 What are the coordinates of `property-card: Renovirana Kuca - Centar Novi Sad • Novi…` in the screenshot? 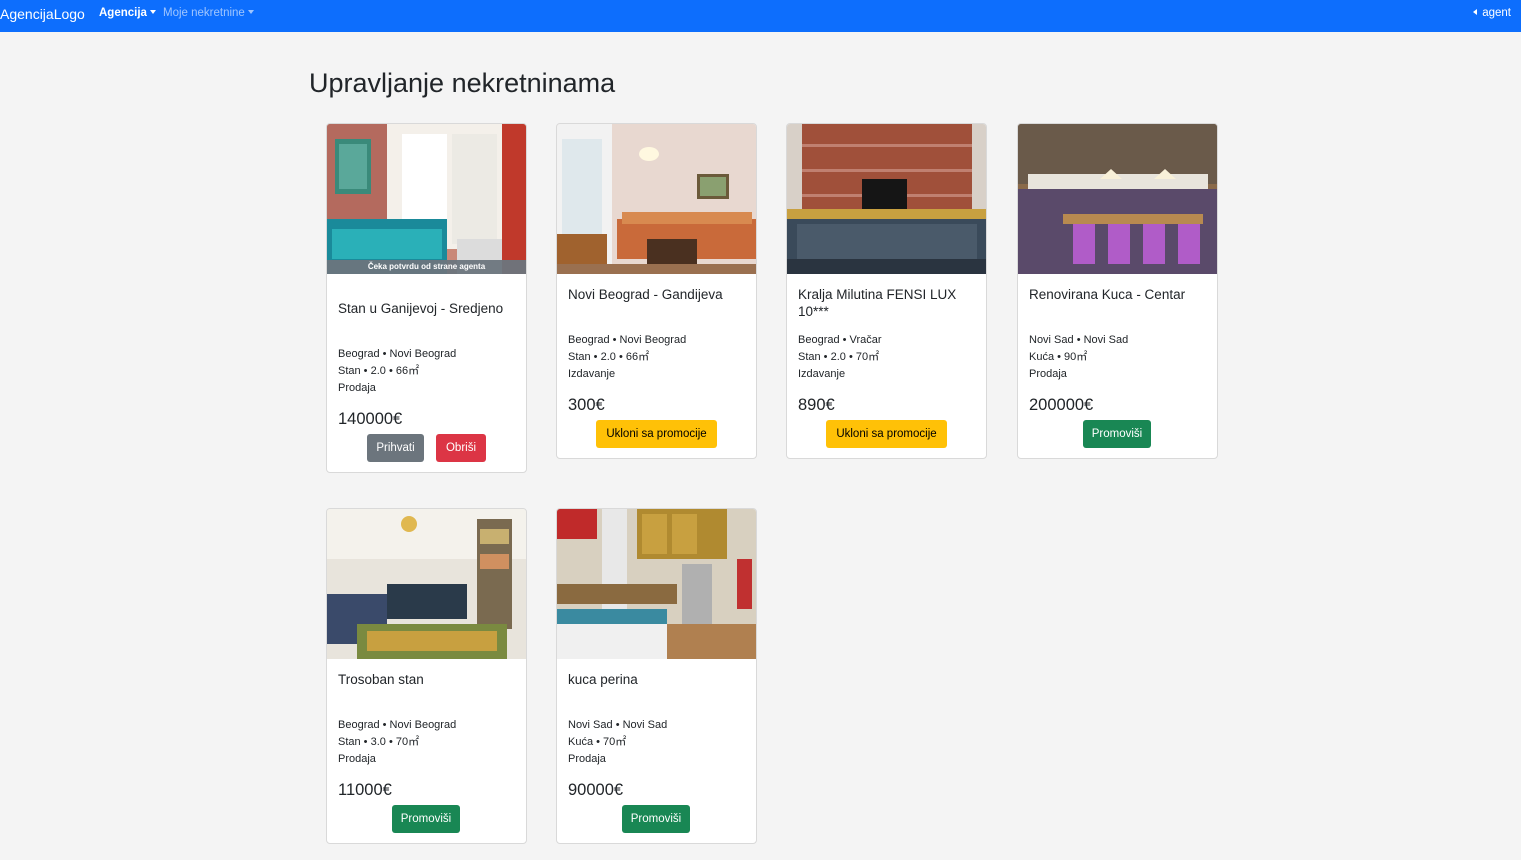 It's located at (1117, 291).